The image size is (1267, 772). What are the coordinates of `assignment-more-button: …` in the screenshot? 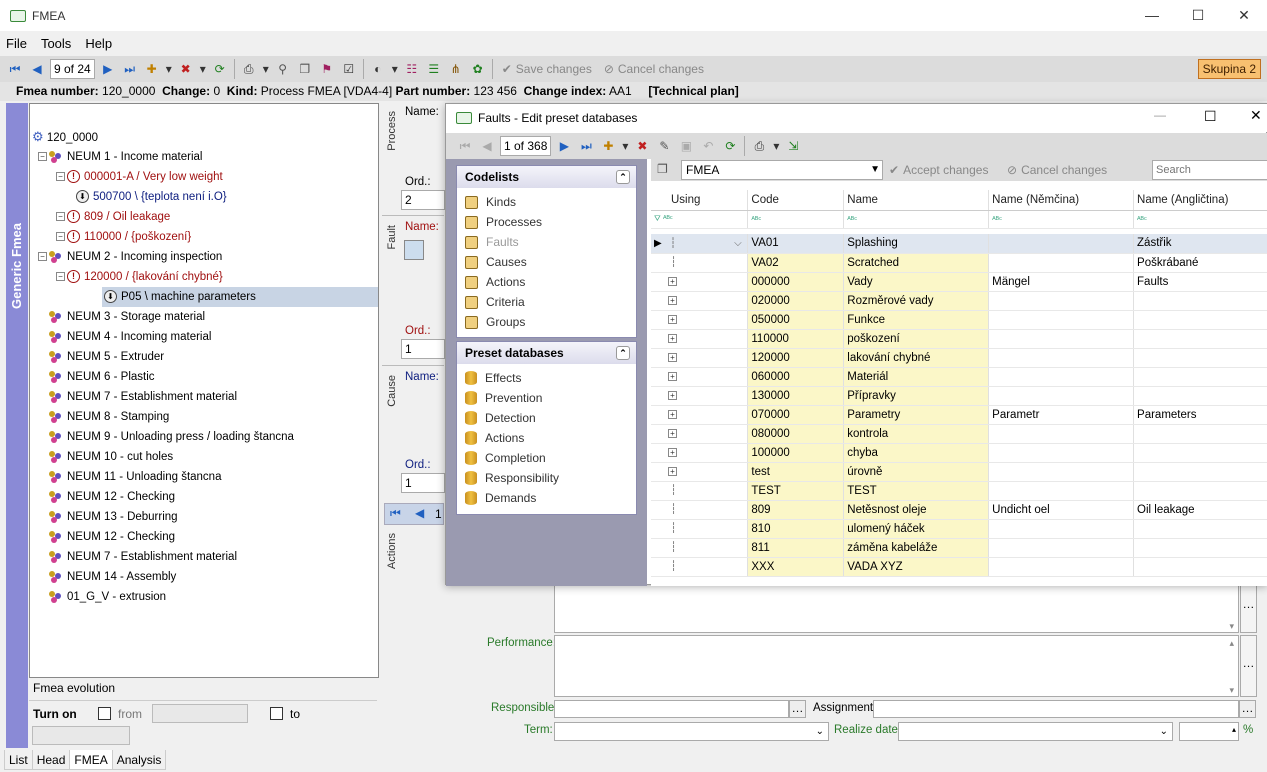 It's located at (1247, 709).